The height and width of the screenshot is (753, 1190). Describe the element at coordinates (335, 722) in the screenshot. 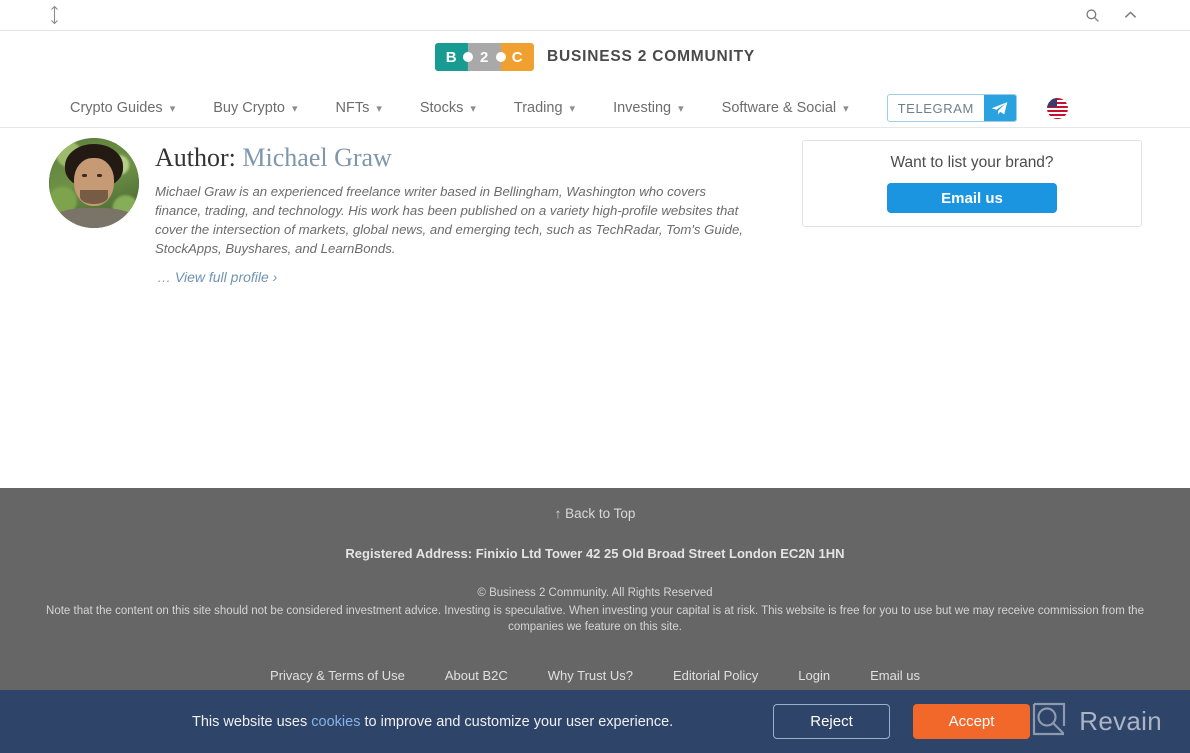

I see `cookies-link: cookies` at that location.